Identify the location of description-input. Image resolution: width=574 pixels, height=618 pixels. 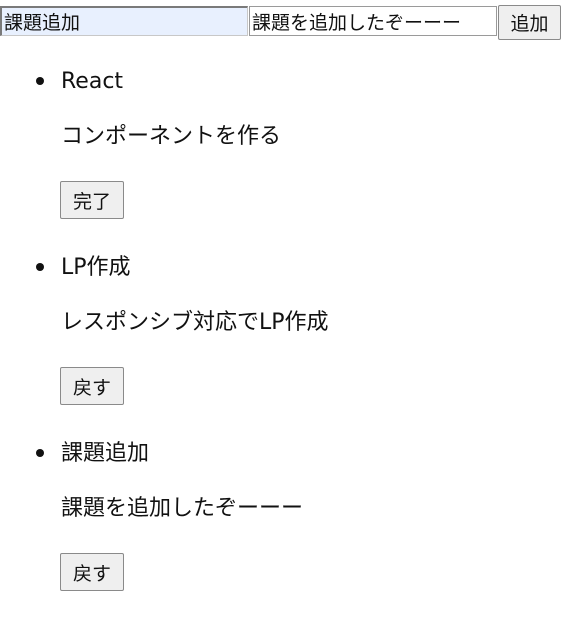
(373, 21).